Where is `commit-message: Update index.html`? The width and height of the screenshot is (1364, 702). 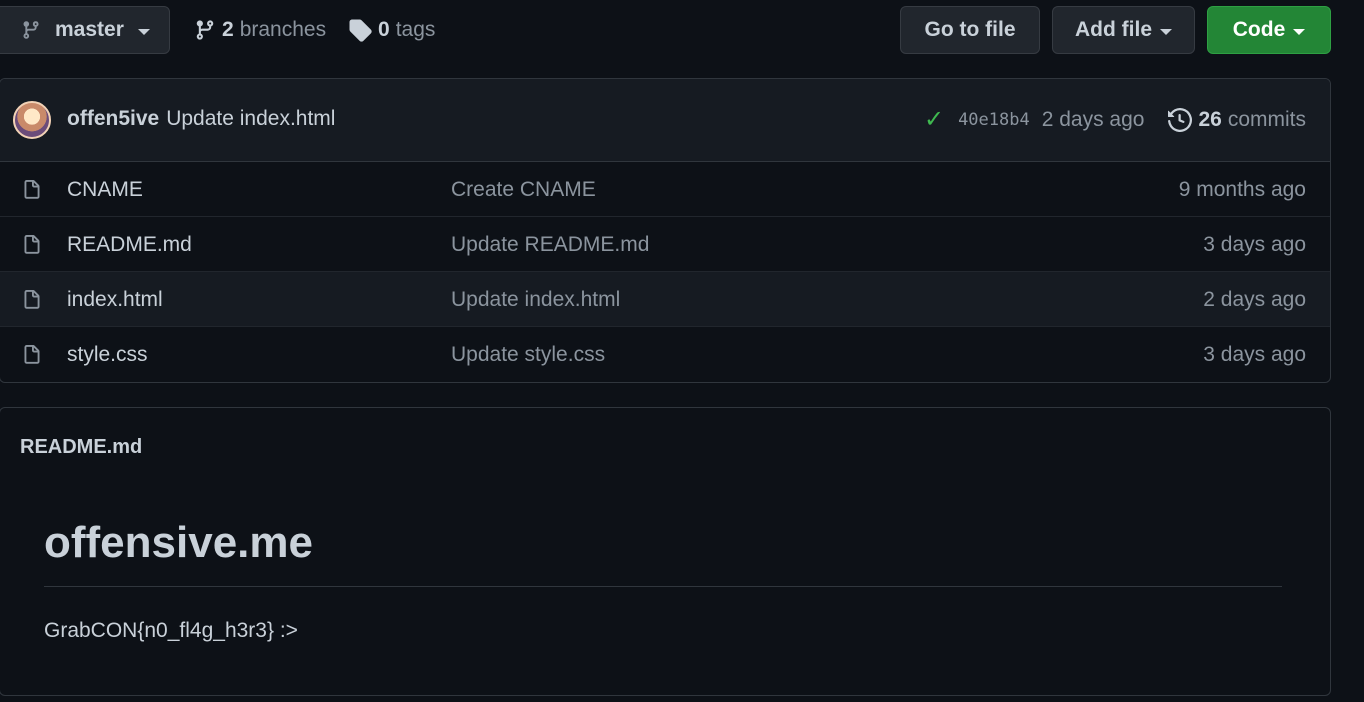
commit-message: Update index.html is located at coordinates (250, 119).